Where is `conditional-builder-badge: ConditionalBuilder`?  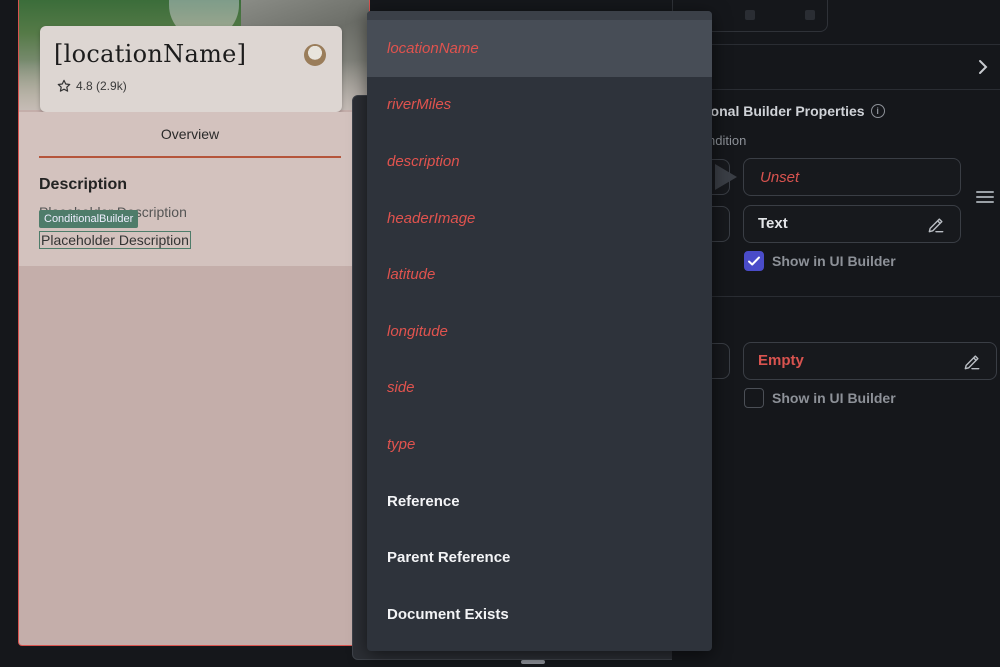
conditional-builder-badge: ConditionalBuilder is located at coordinates (89, 219).